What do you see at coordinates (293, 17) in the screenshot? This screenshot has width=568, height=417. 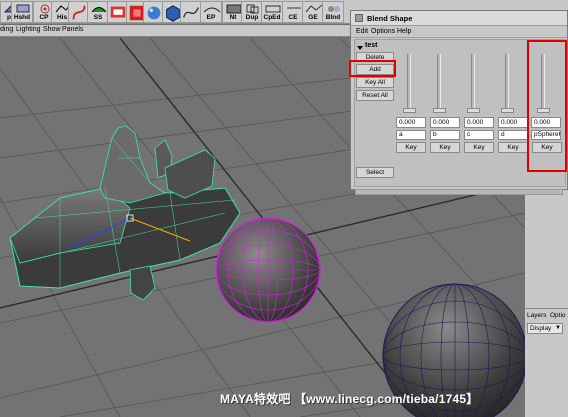 I see `shelf-button-label: CE` at bounding box center [293, 17].